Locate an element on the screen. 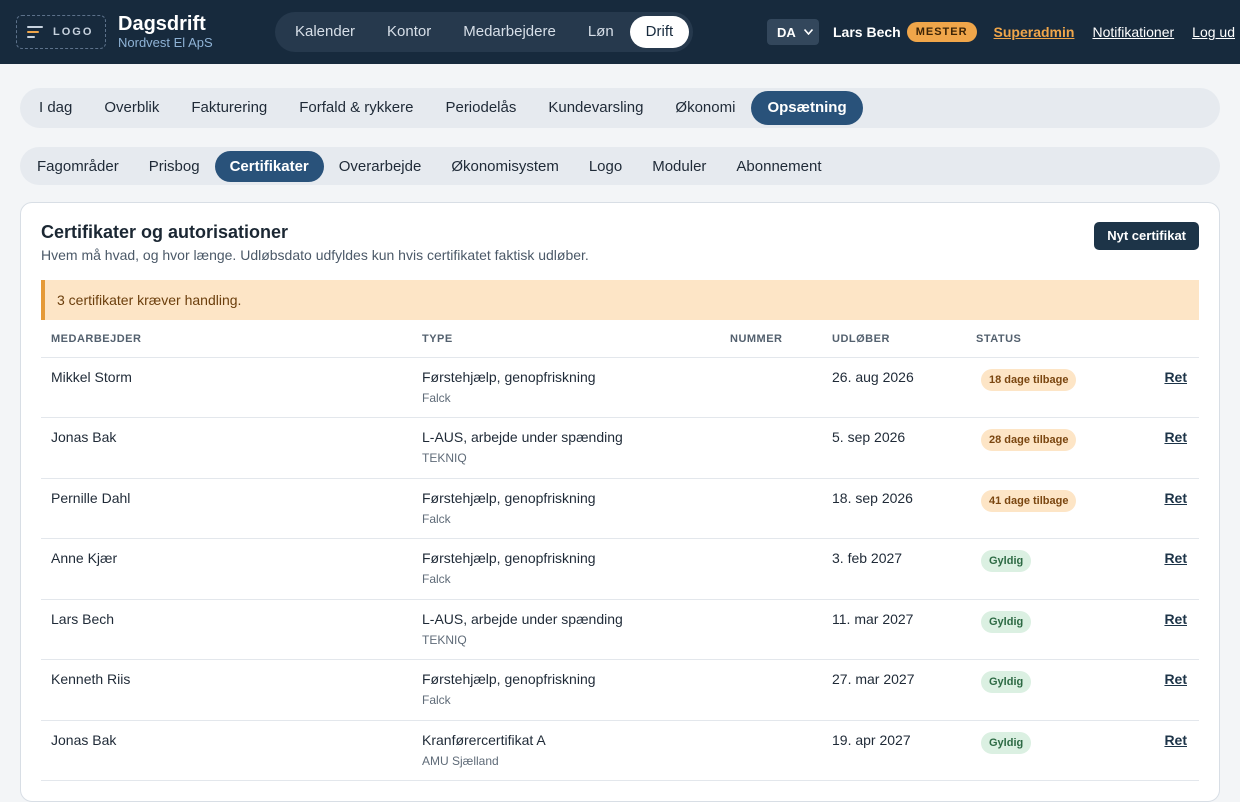  table-header-row: MEDARBEJDER TYPE NUMMER UDLØBER STATUS is located at coordinates (620, 339).